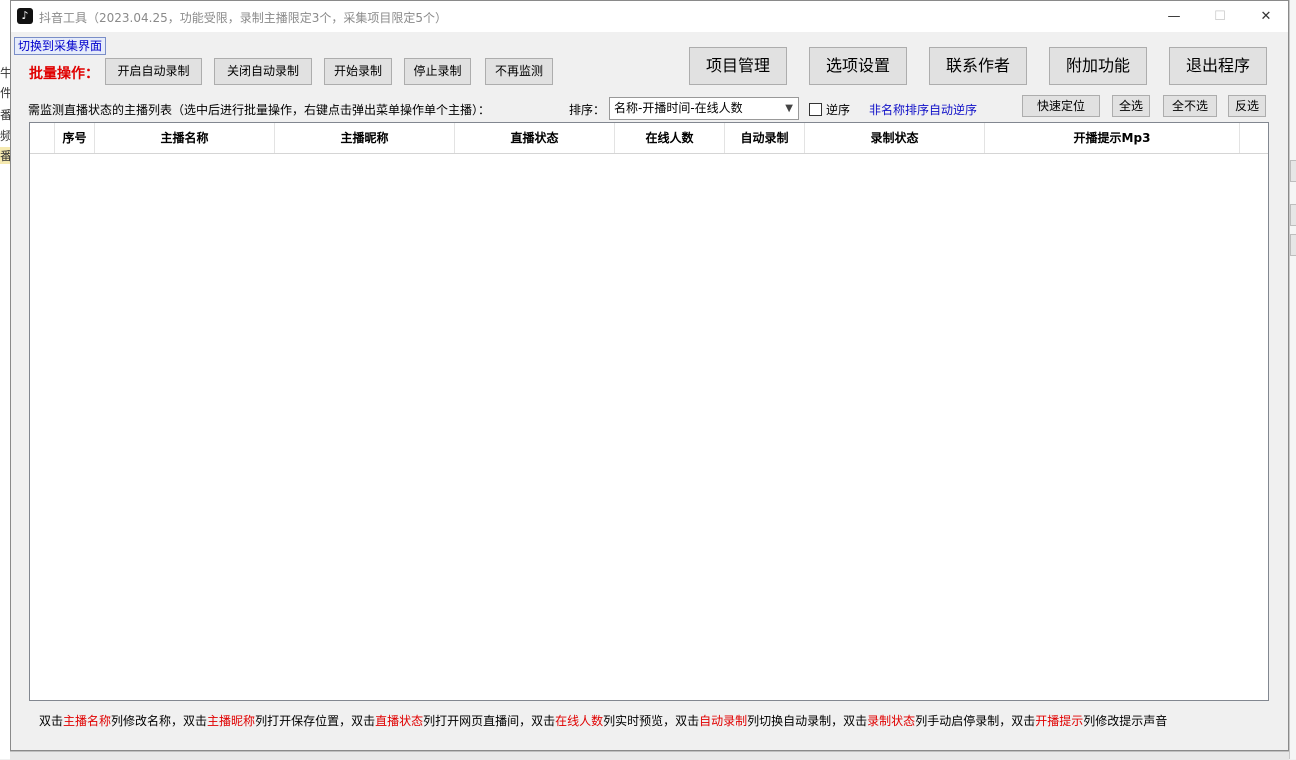 This screenshot has width=1296, height=760. What do you see at coordinates (723, 721) in the screenshot?
I see `hint-column-name: 自动录制` at bounding box center [723, 721].